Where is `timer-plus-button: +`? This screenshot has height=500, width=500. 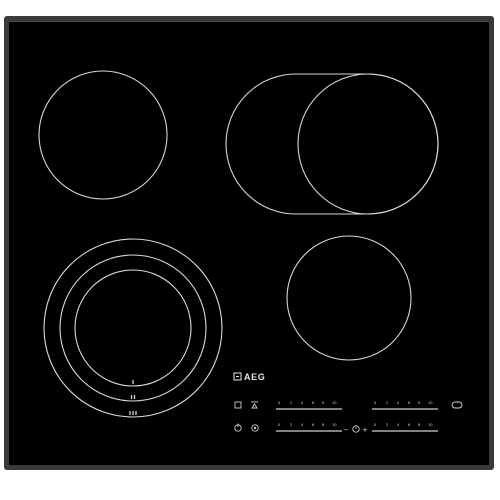
timer-plus-button: + is located at coordinates (365, 430).